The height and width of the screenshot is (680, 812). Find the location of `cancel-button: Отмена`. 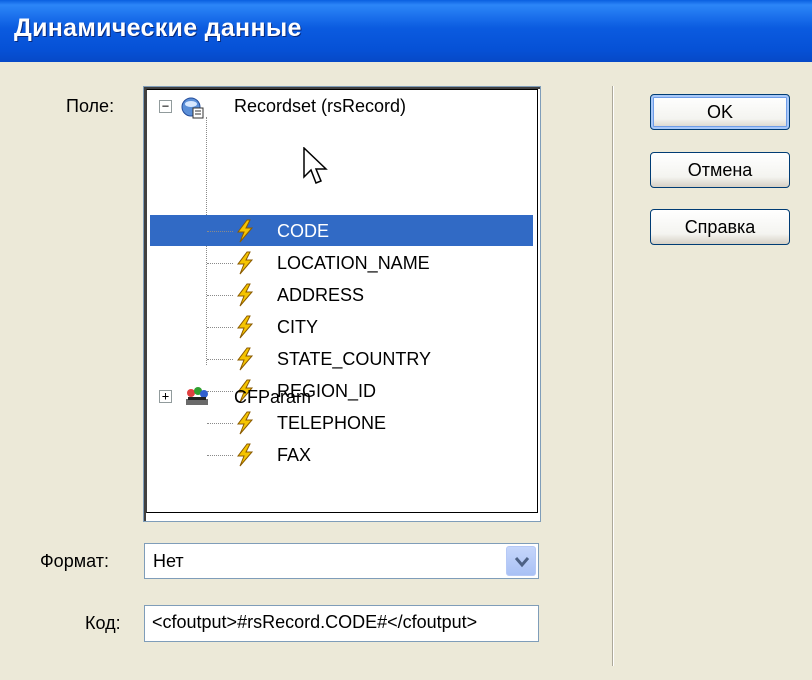

cancel-button: Отмена is located at coordinates (720, 170).